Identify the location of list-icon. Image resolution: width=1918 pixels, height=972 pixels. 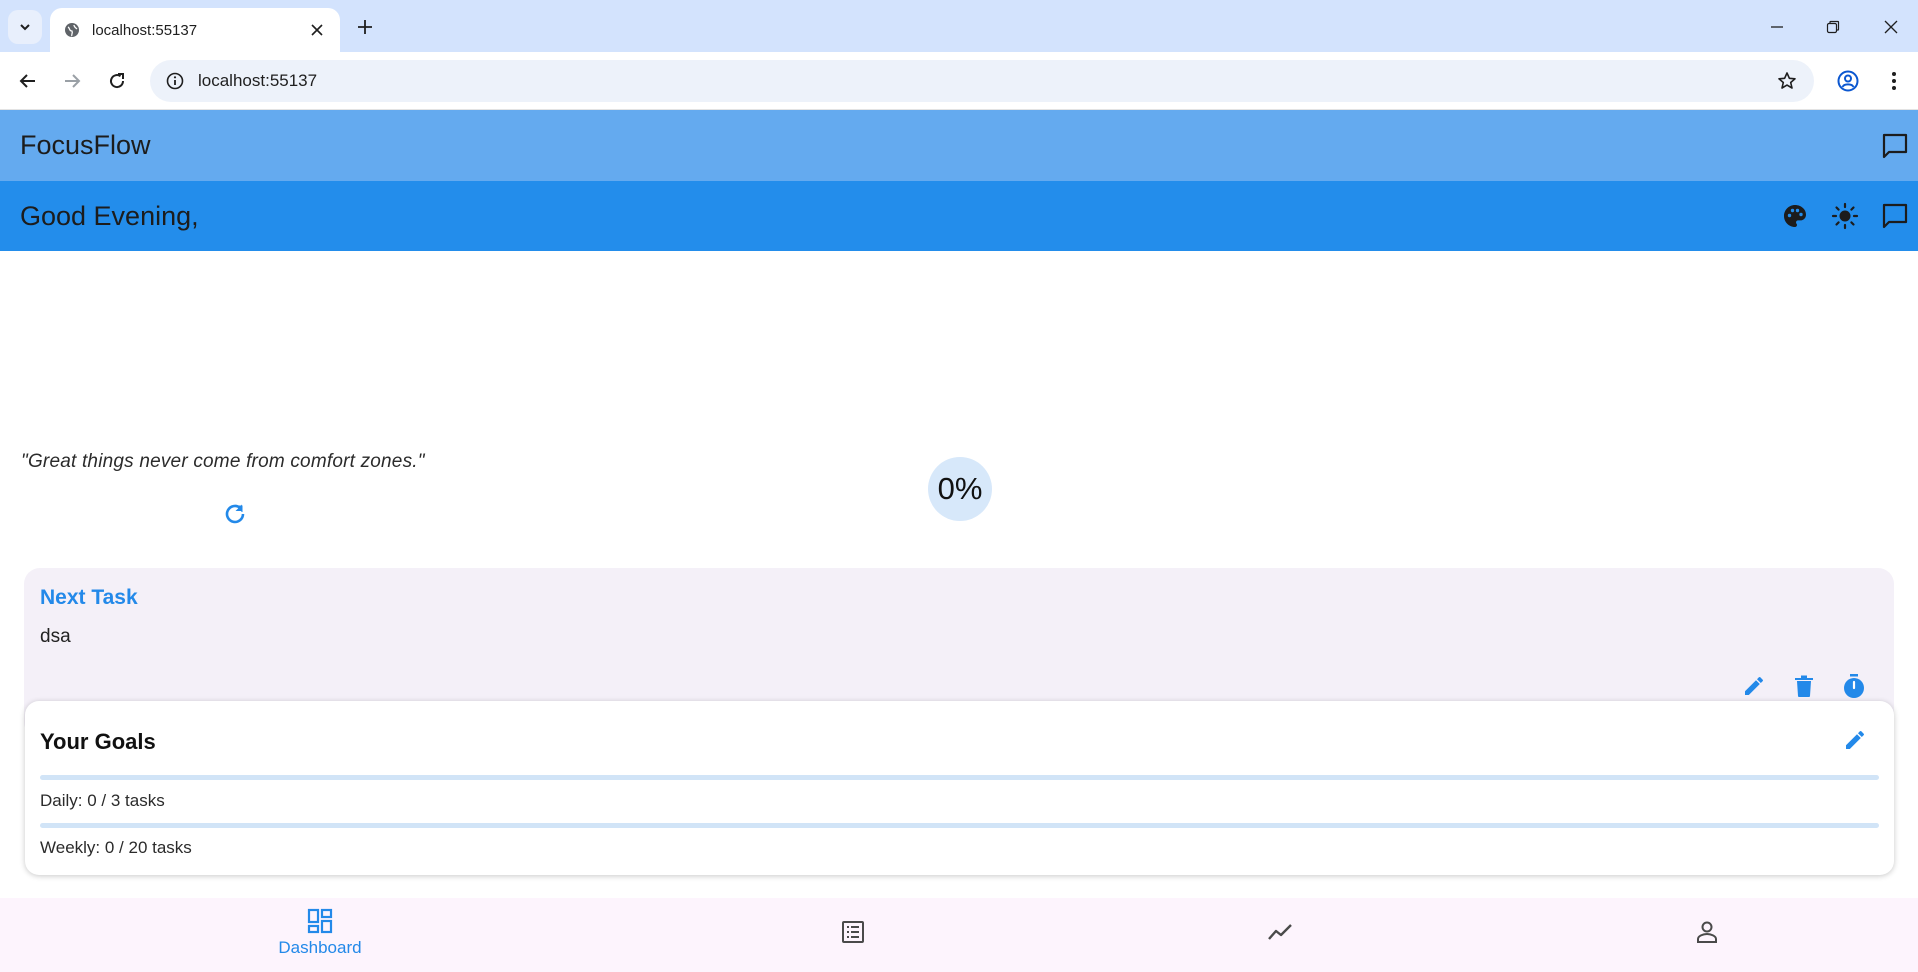
(853, 932).